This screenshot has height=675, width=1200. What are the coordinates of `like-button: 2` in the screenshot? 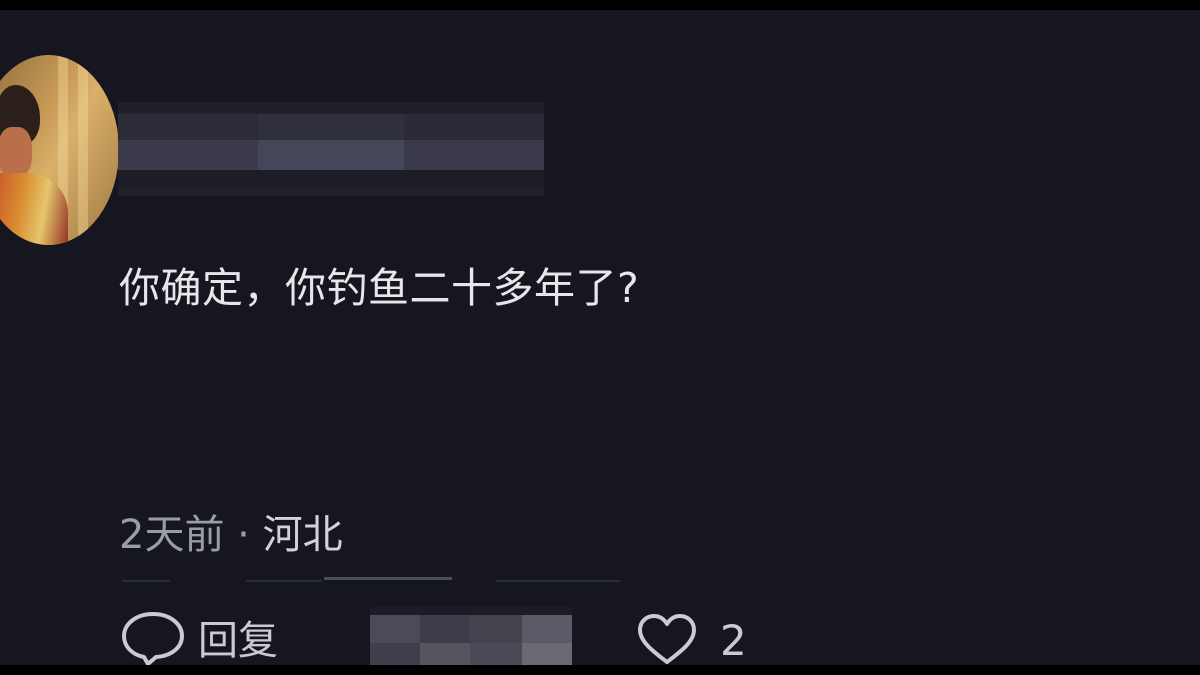 It's located at (689, 636).